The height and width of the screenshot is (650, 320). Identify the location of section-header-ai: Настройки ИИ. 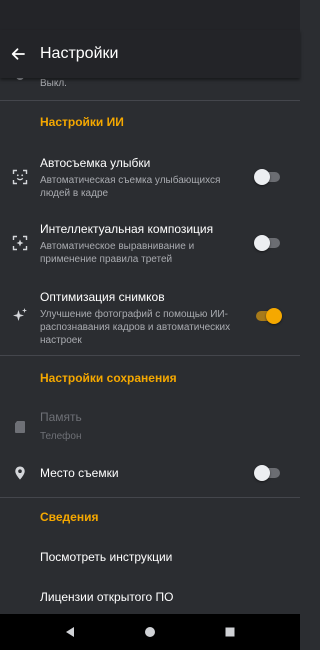
(82, 122).